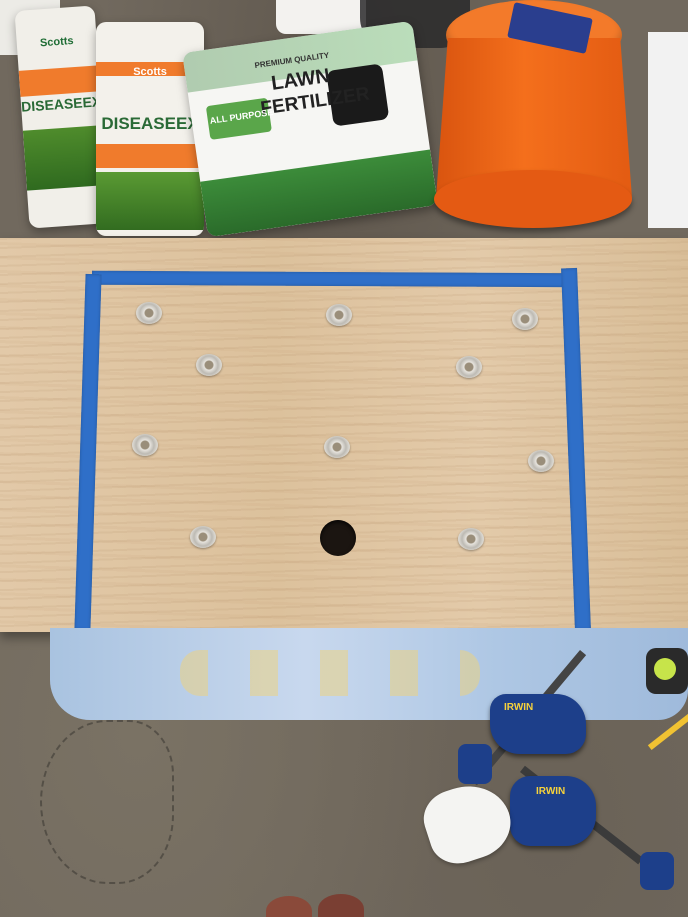  I want to click on orange-bucket, so click(533, 120).